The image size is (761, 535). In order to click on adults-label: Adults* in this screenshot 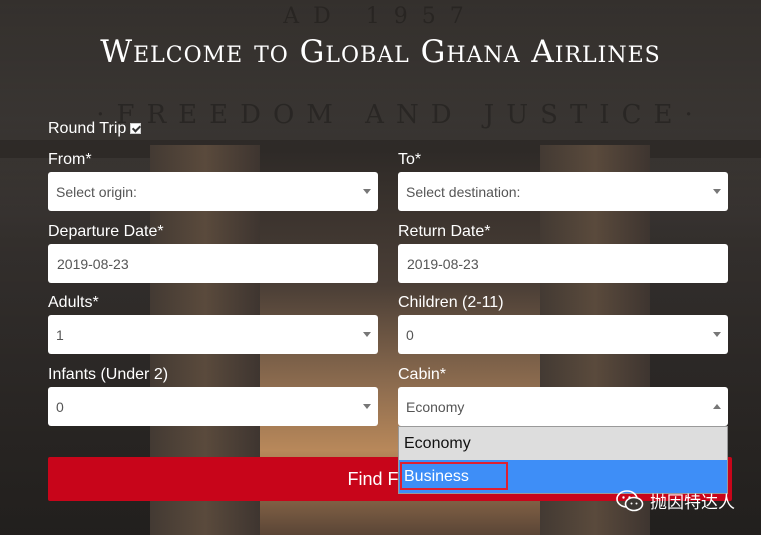, I will do `click(73, 302)`.